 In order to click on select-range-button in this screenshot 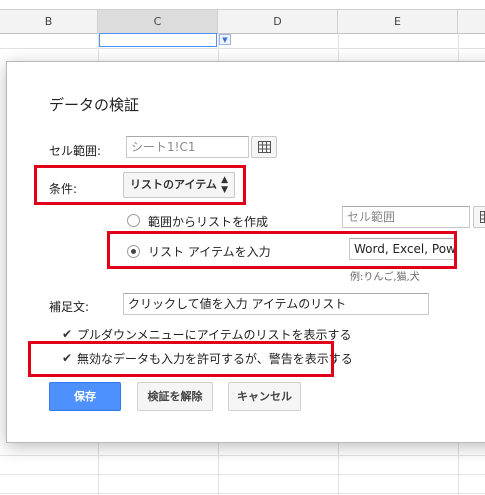, I will do `click(264, 147)`.